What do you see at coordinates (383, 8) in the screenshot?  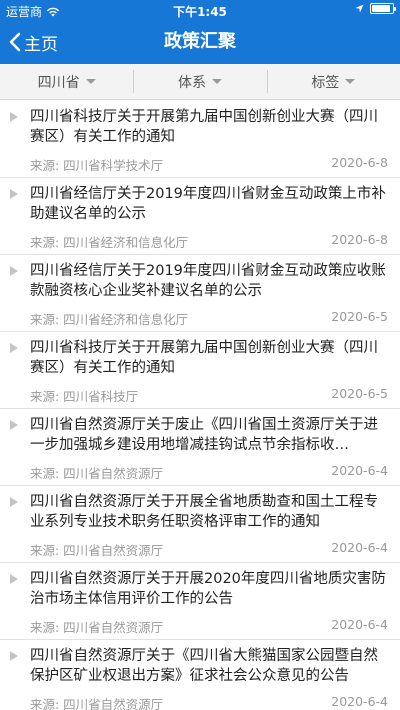 I see `battery-icon` at bounding box center [383, 8].